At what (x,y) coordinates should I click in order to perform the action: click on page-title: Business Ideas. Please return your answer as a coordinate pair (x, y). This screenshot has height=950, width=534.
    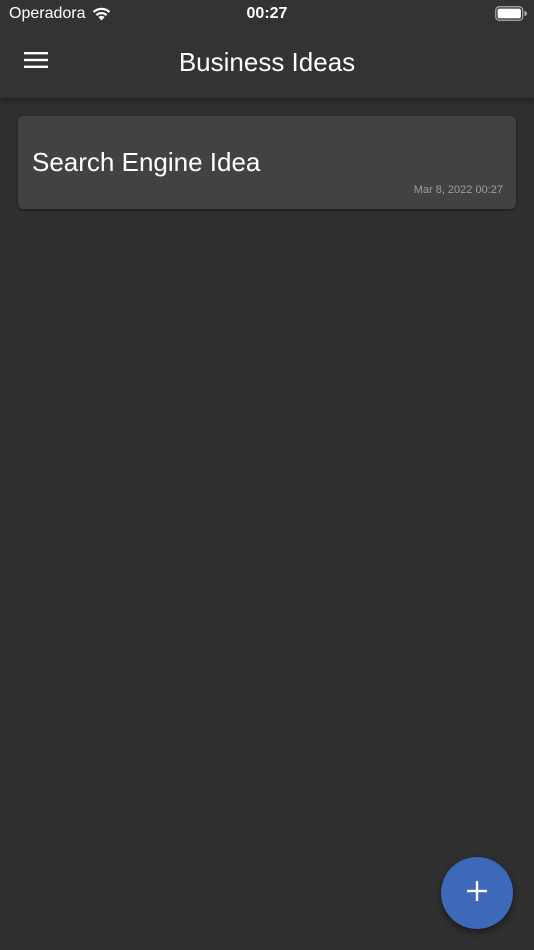
    Looking at the image, I should click on (267, 62).